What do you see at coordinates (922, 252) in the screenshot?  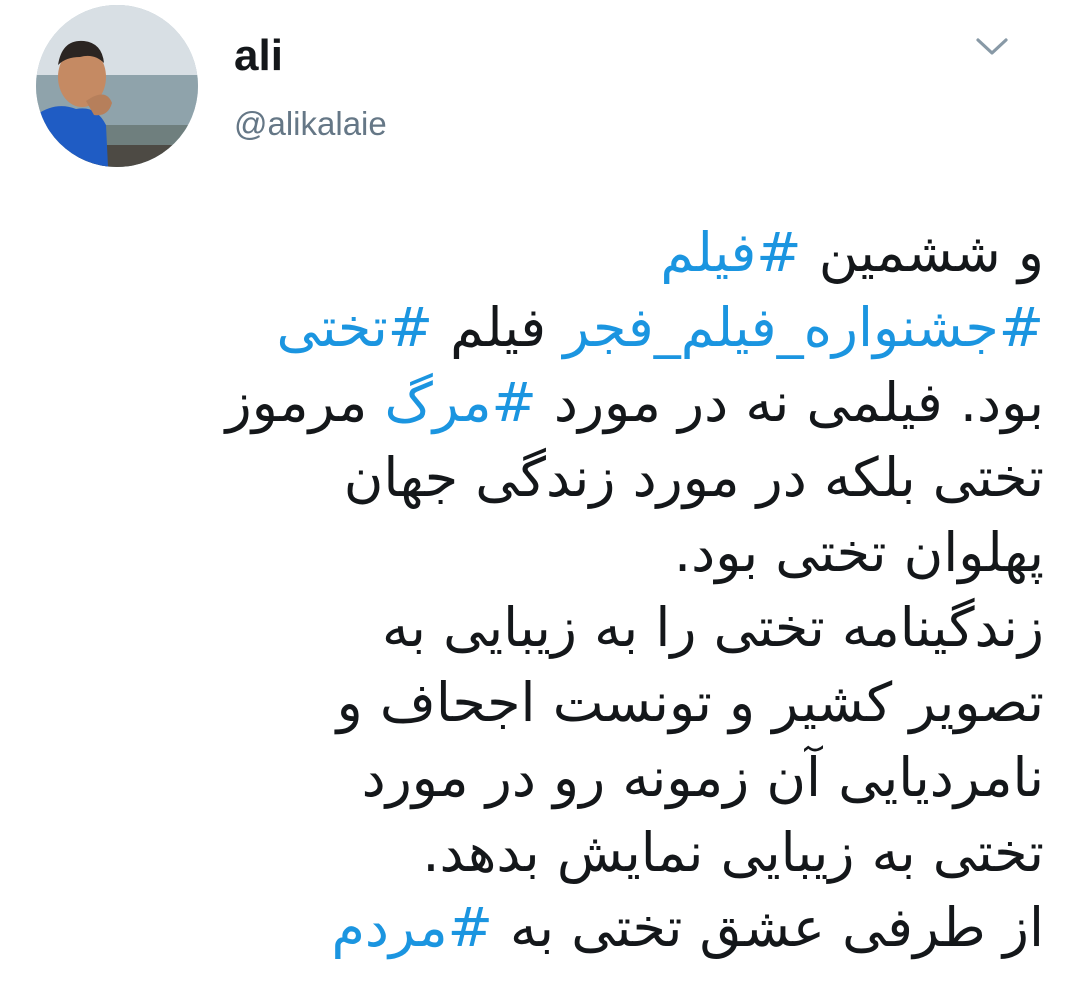 I see `tweet-text-segment: و ششمین` at bounding box center [922, 252].